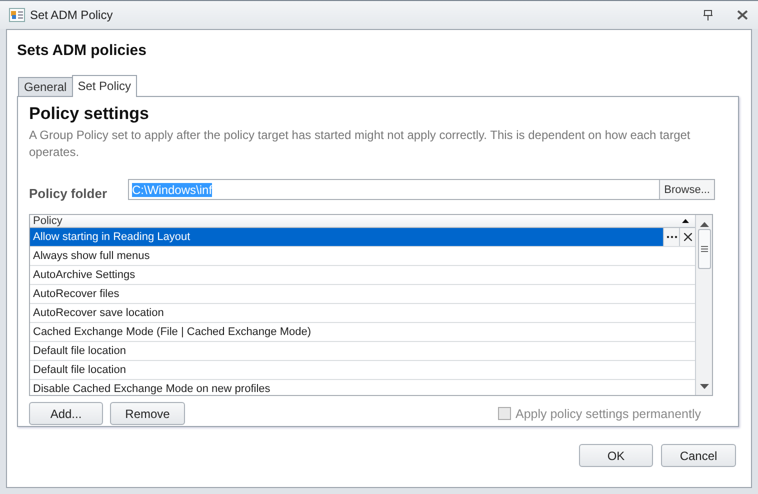  I want to click on policy-name: AutoRecover save location, so click(98, 313).